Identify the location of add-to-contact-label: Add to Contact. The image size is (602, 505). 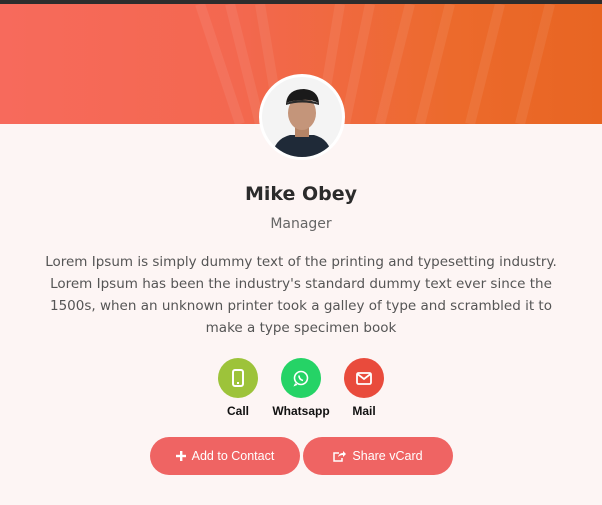
(233, 456).